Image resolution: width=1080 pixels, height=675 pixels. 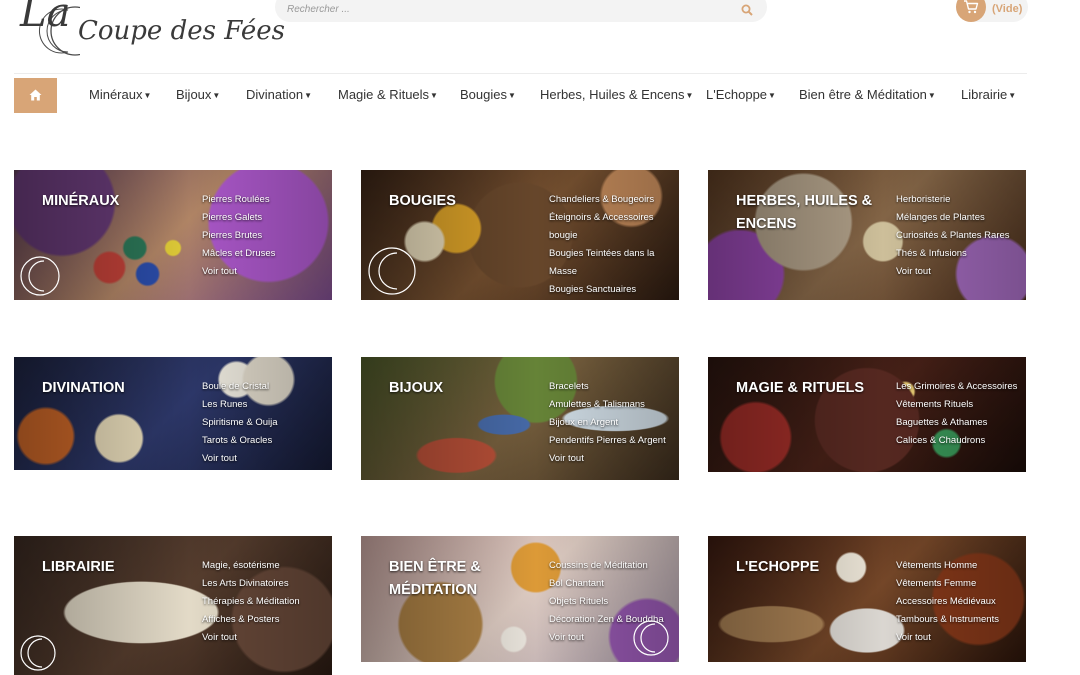 I want to click on category-link: Baguettes & Athames, so click(x=960, y=423).